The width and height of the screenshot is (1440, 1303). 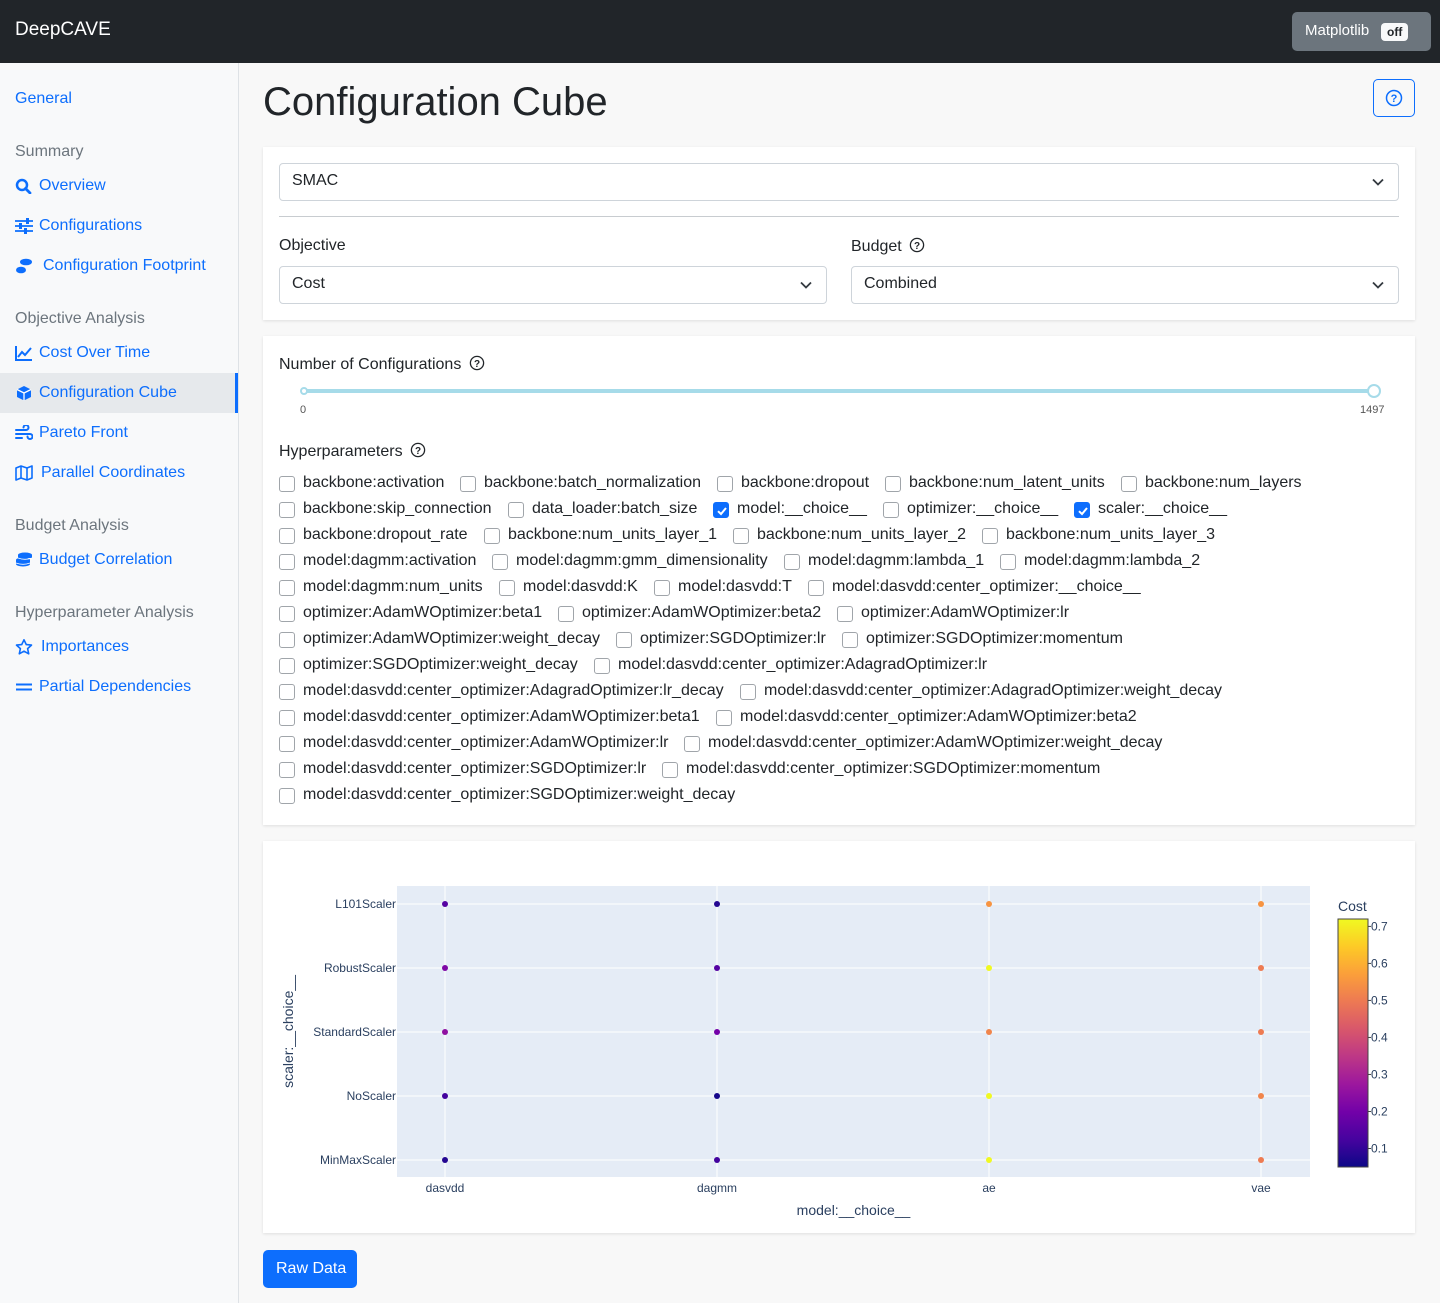 What do you see at coordinates (630, 562) in the screenshot?
I see `hyperparameter-checkbox: model:dagmm:gmm_dimensionality` at bounding box center [630, 562].